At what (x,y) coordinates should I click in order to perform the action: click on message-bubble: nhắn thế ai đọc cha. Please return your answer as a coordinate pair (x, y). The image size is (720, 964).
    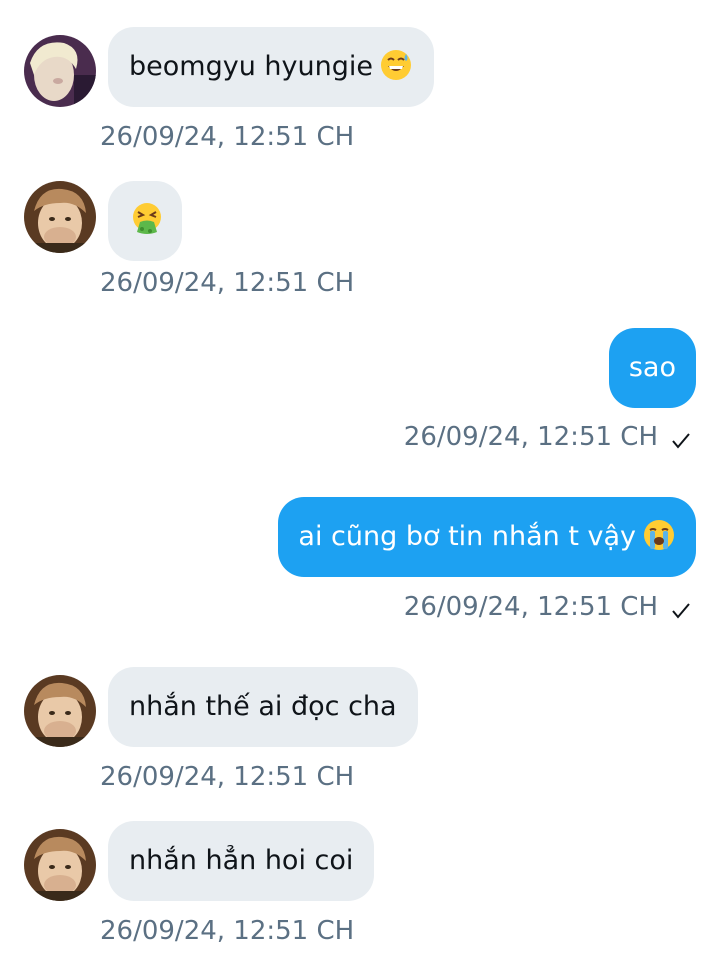
    Looking at the image, I should click on (263, 707).